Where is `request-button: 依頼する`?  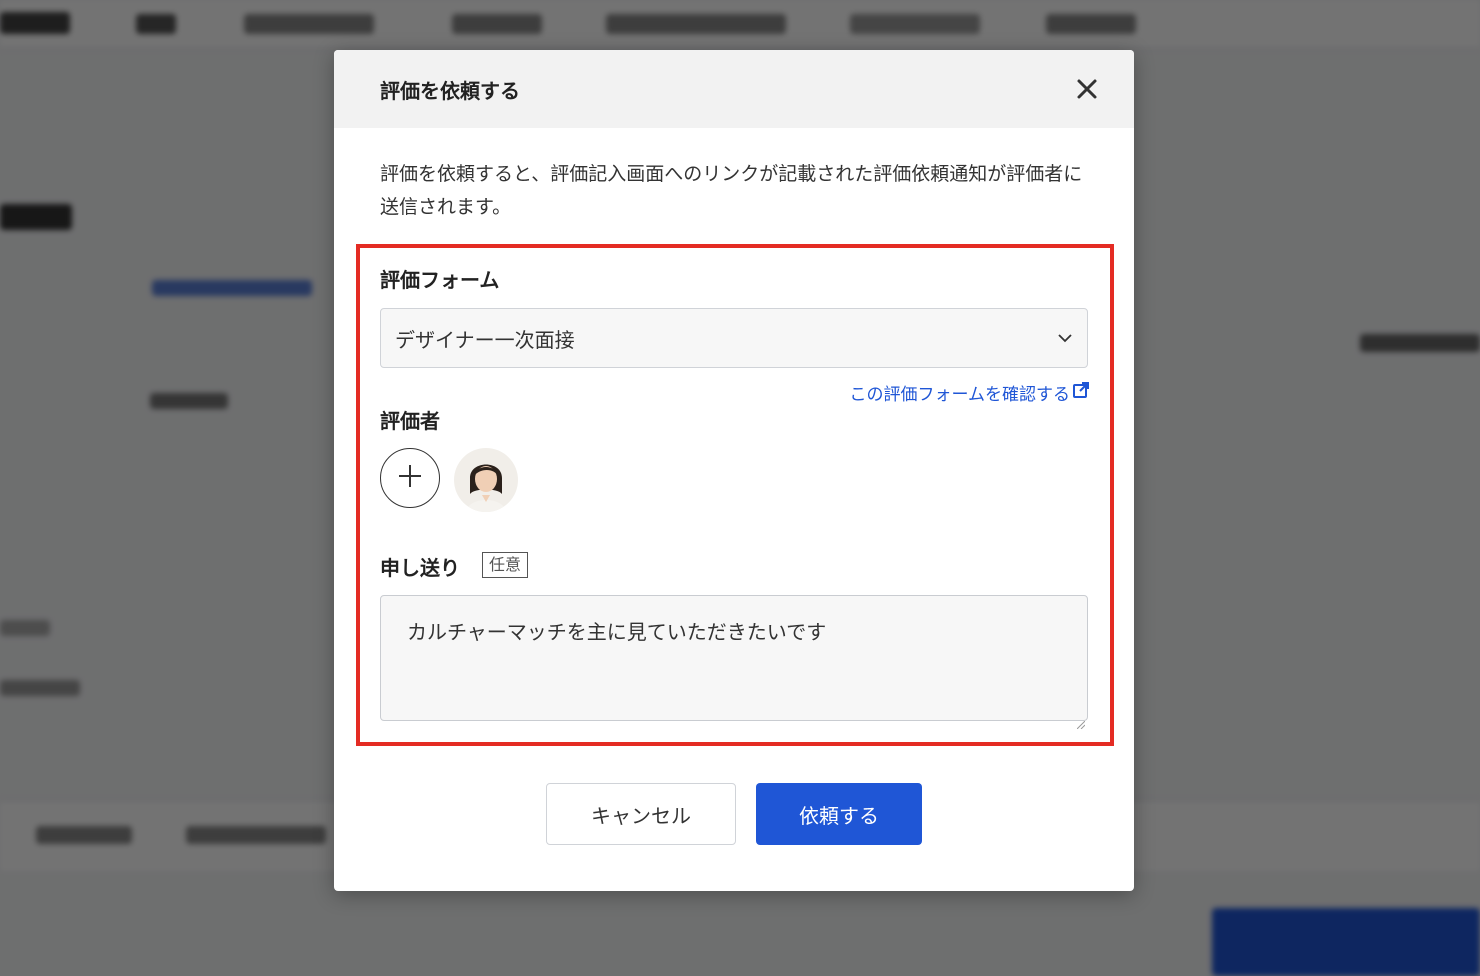 request-button: 依頼する is located at coordinates (839, 814).